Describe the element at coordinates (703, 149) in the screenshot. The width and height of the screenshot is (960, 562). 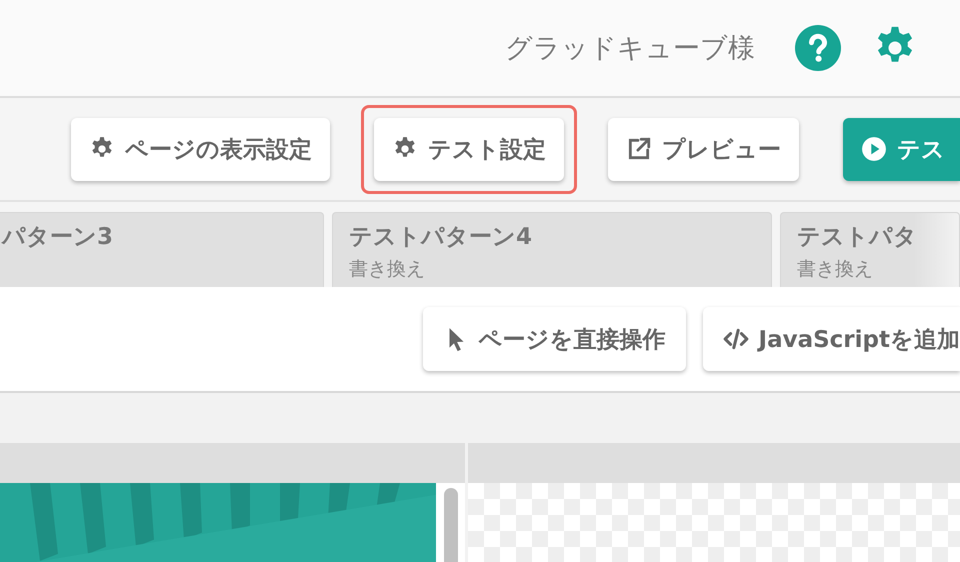
I see `toolbar-button: プレビュー` at that location.